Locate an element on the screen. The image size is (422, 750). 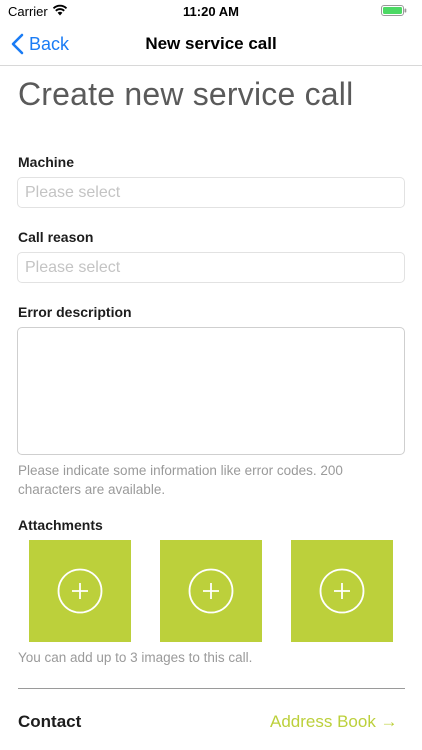
navigation-bar: Back New service call is located at coordinates (211, 44).